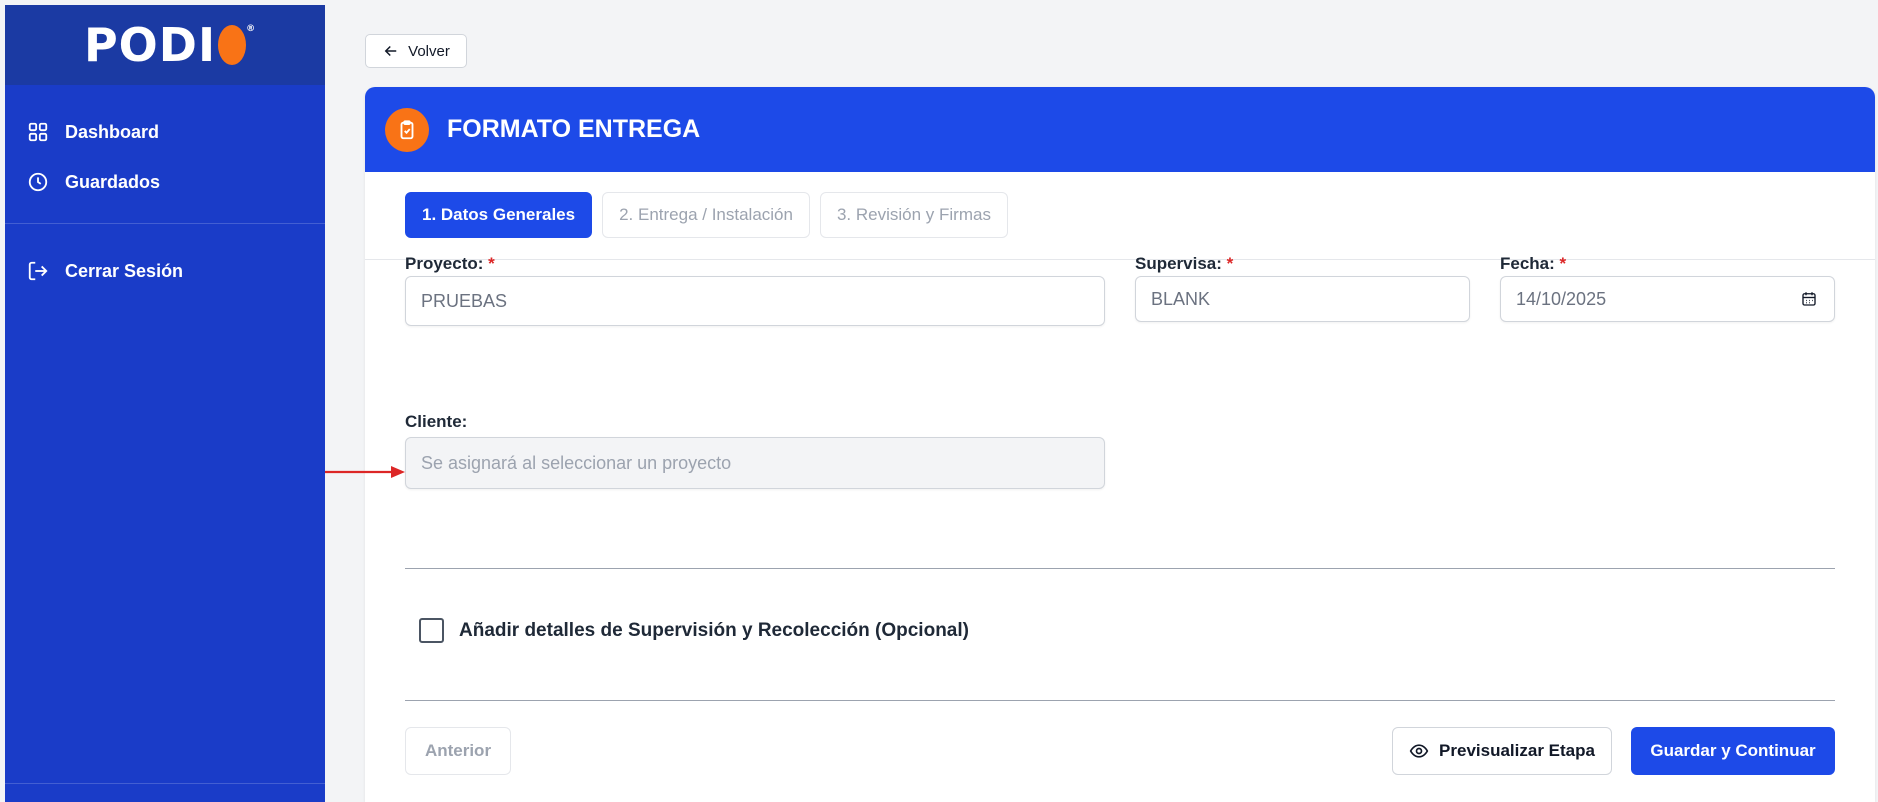 Image resolution: width=1878 pixels, height=802 pixels. I want to click on section-divider-top, so click(1120, 568).